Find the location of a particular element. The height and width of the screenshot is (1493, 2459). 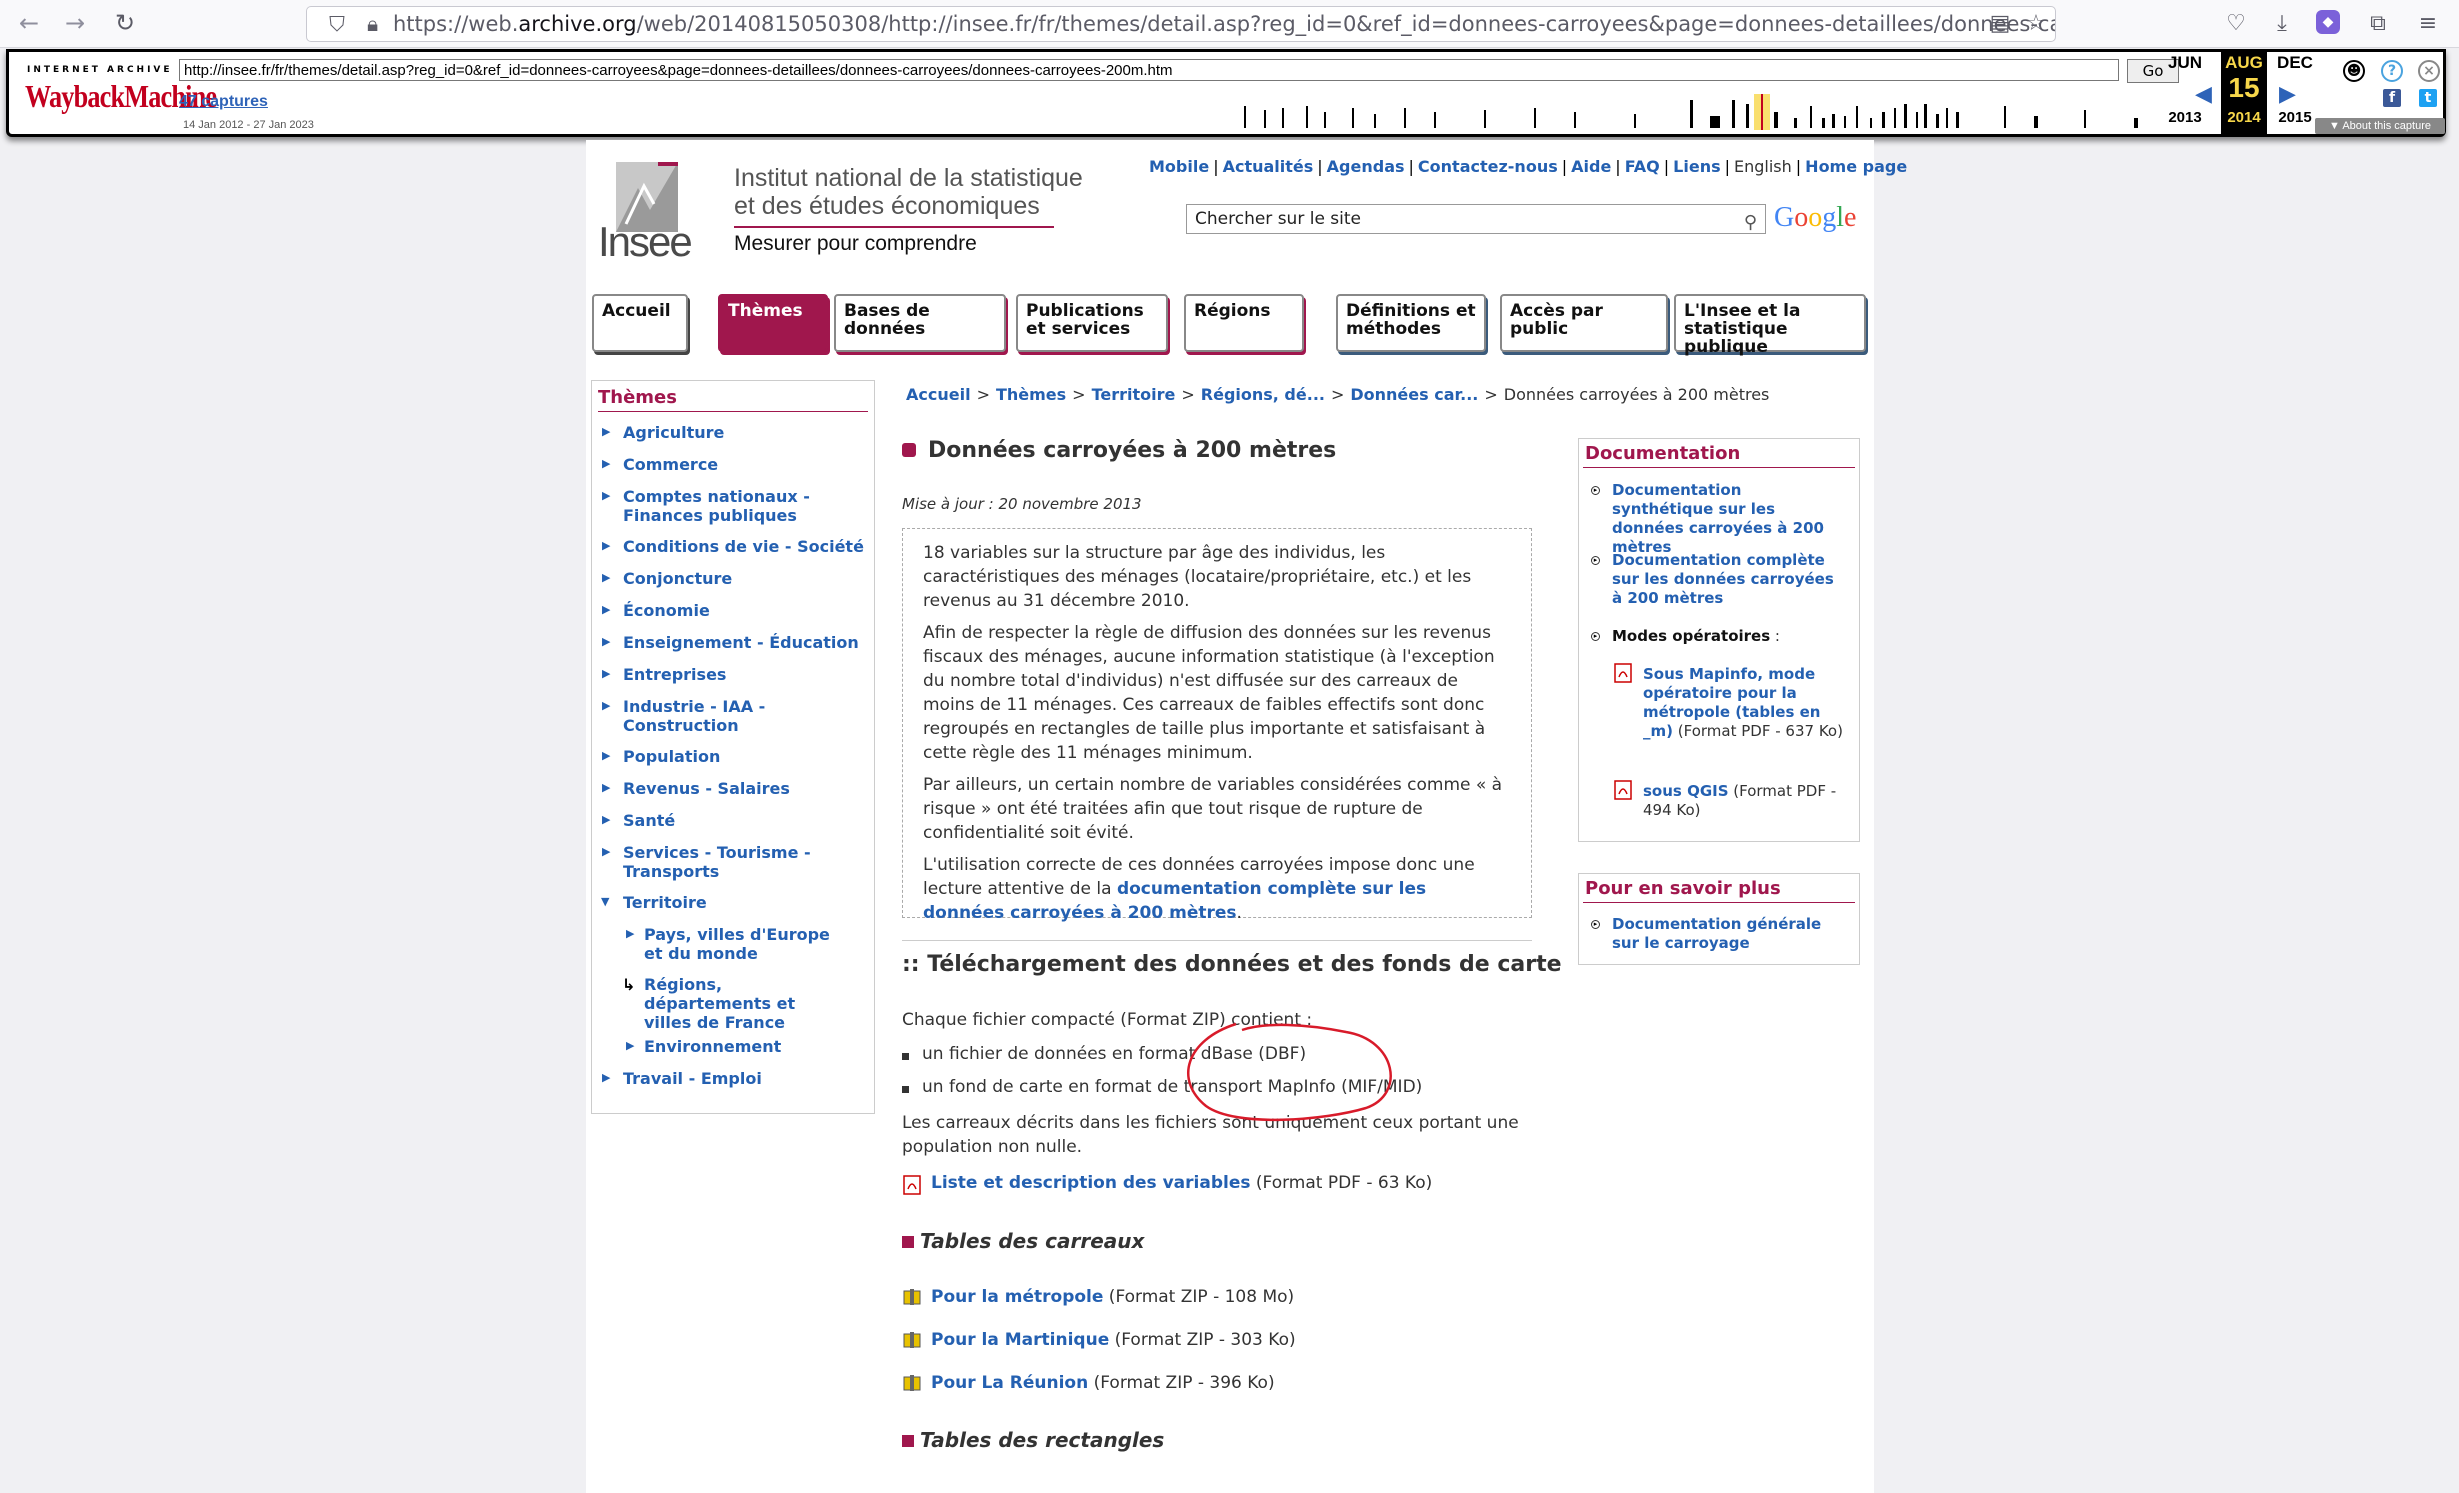

sidebar-item-territoire: Territoire is located at coordinates (665, 902).